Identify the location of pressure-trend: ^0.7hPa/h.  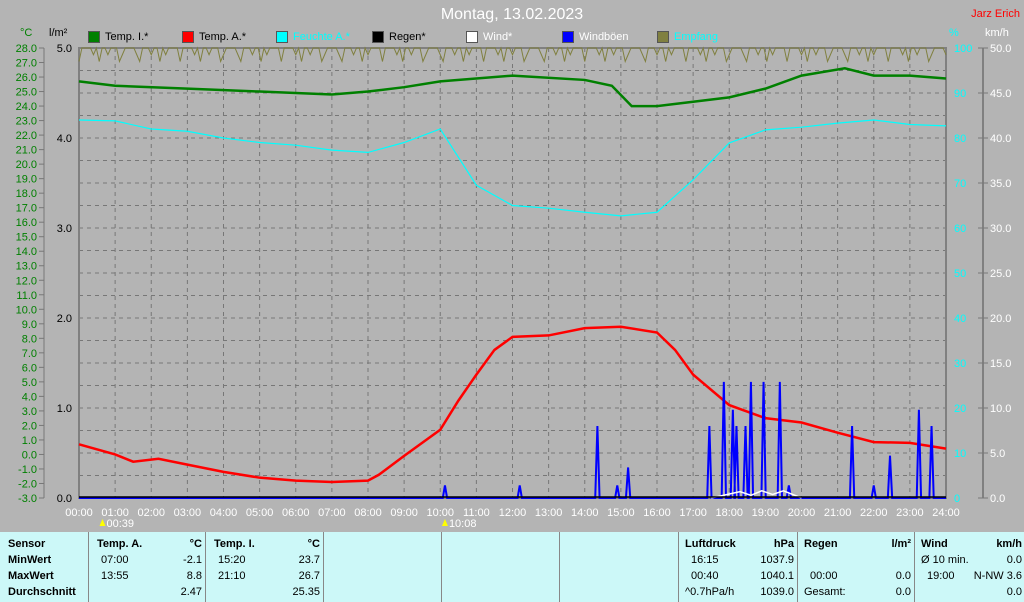
(710, 592).